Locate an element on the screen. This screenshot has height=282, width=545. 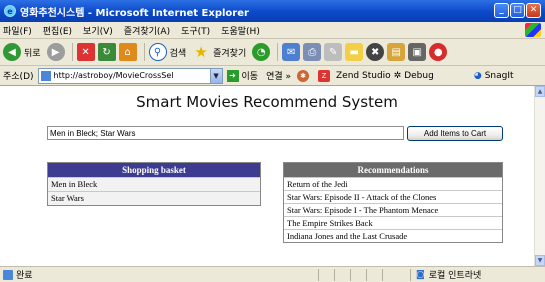
scroll-down-icon: ▼ is located at coordinates (540, 260).